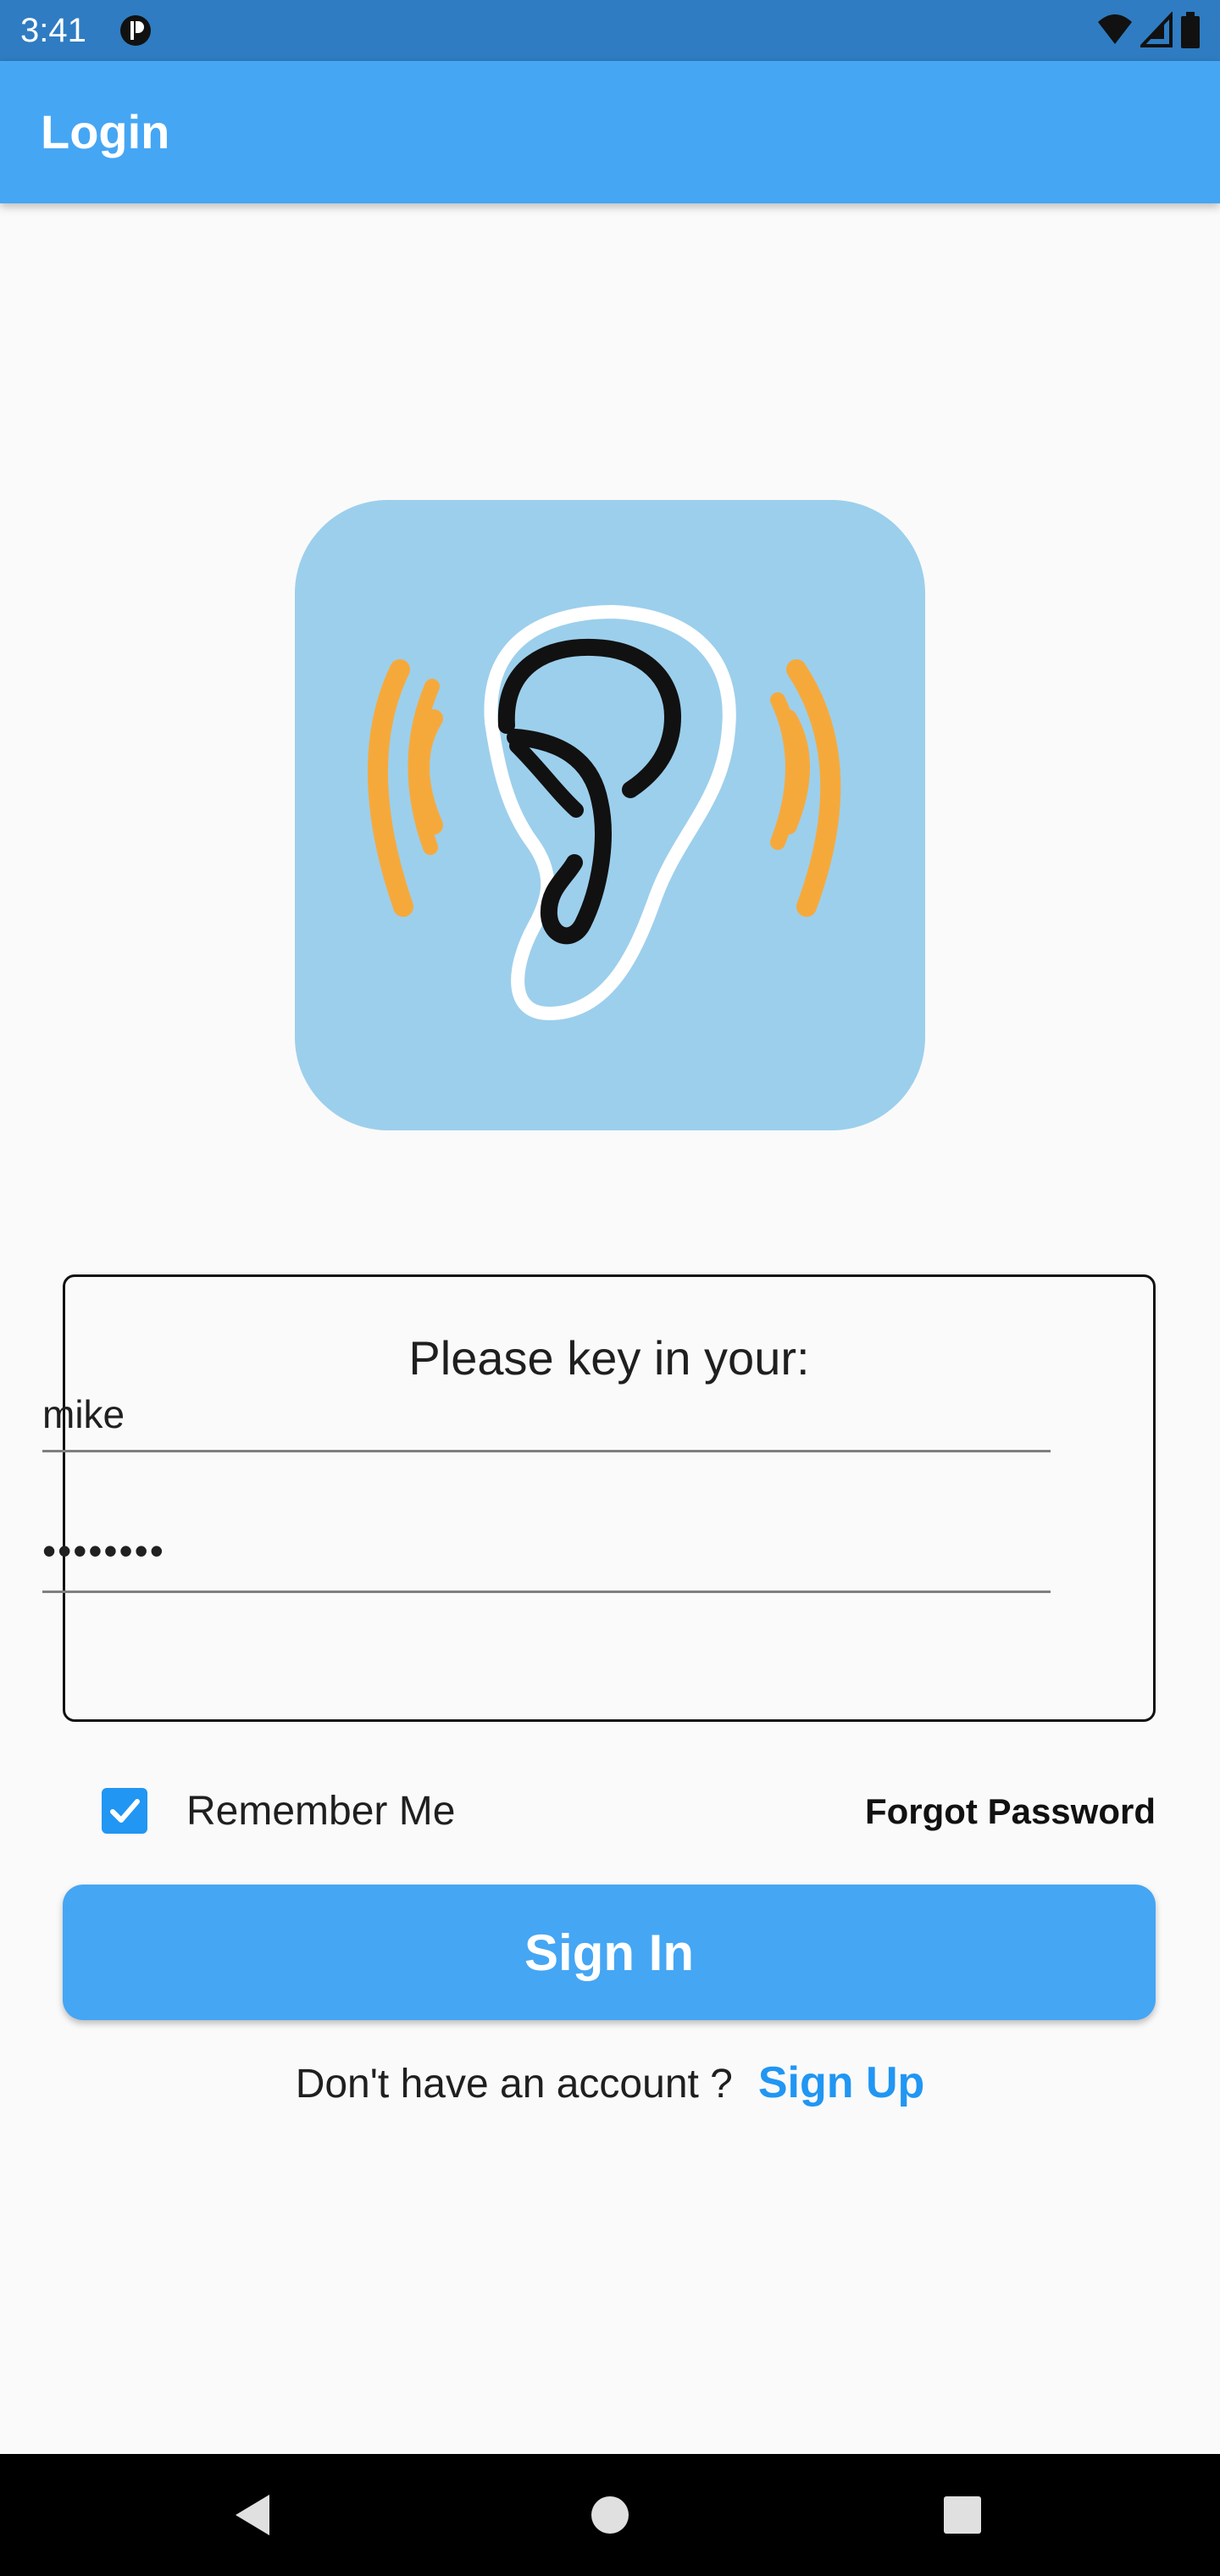 The width and height of the screenshot is (1220, 2576). What do you see at coordinates (1156, 29) in the screenshot?
I see `signal-icon` at bounding box center [1156, 29].